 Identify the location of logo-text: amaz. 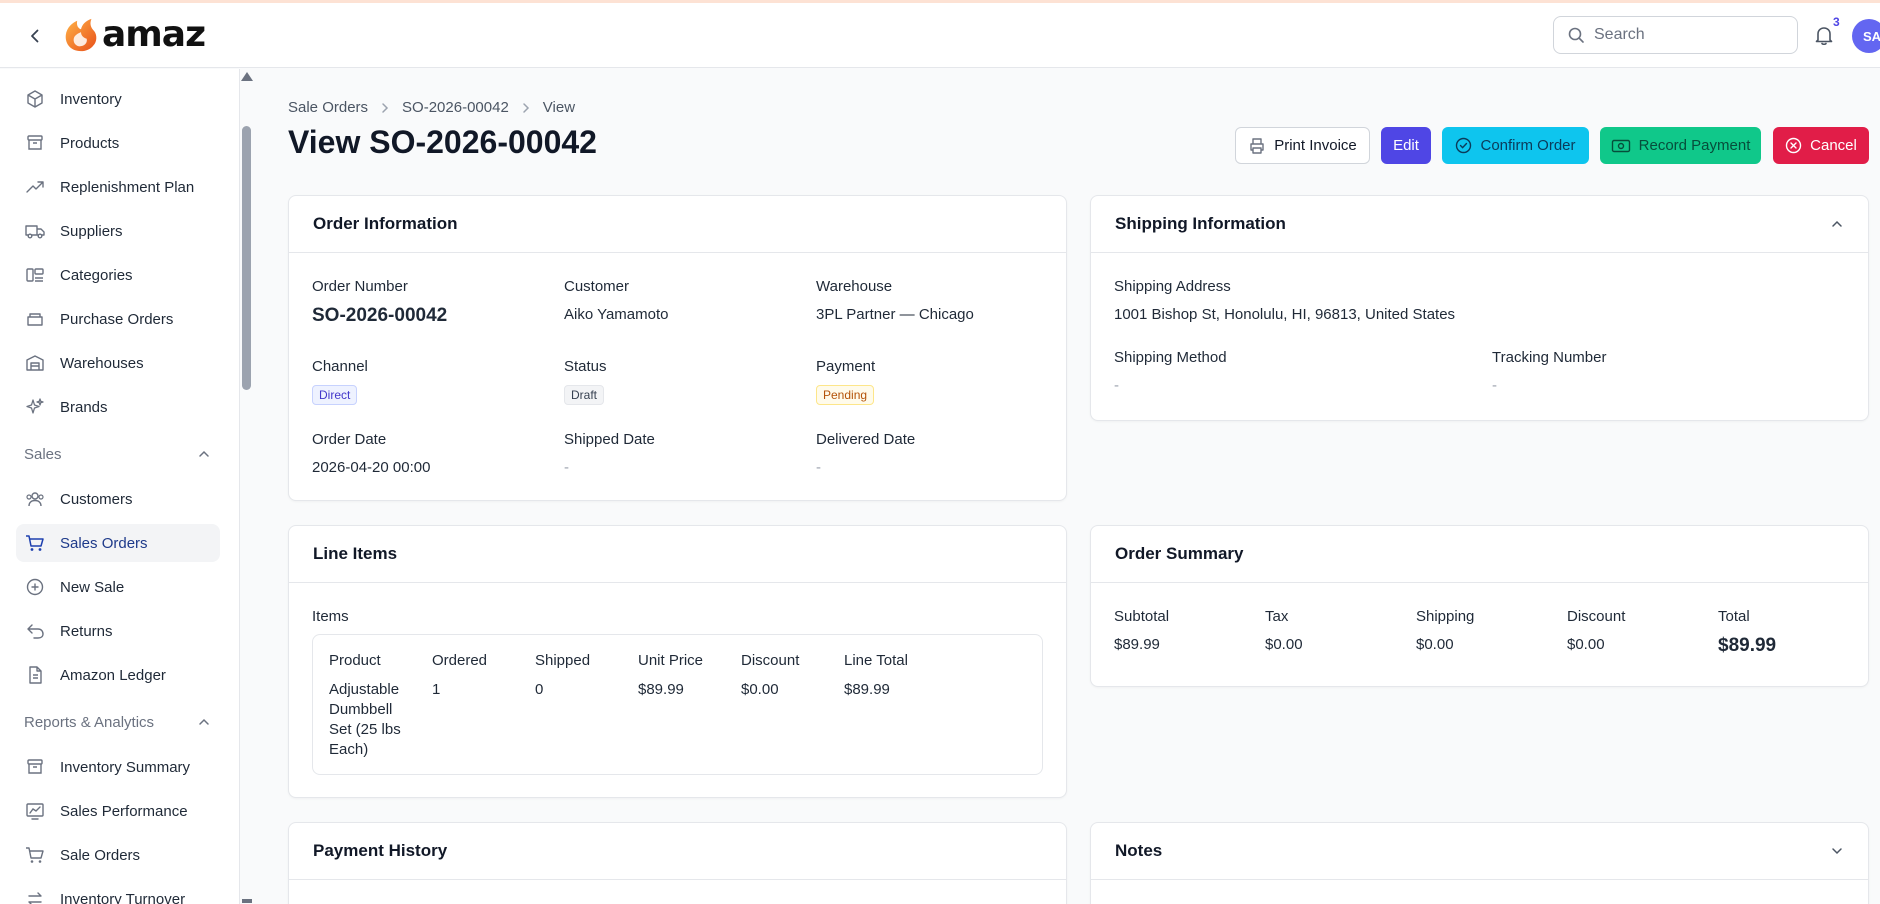
(154, 34).